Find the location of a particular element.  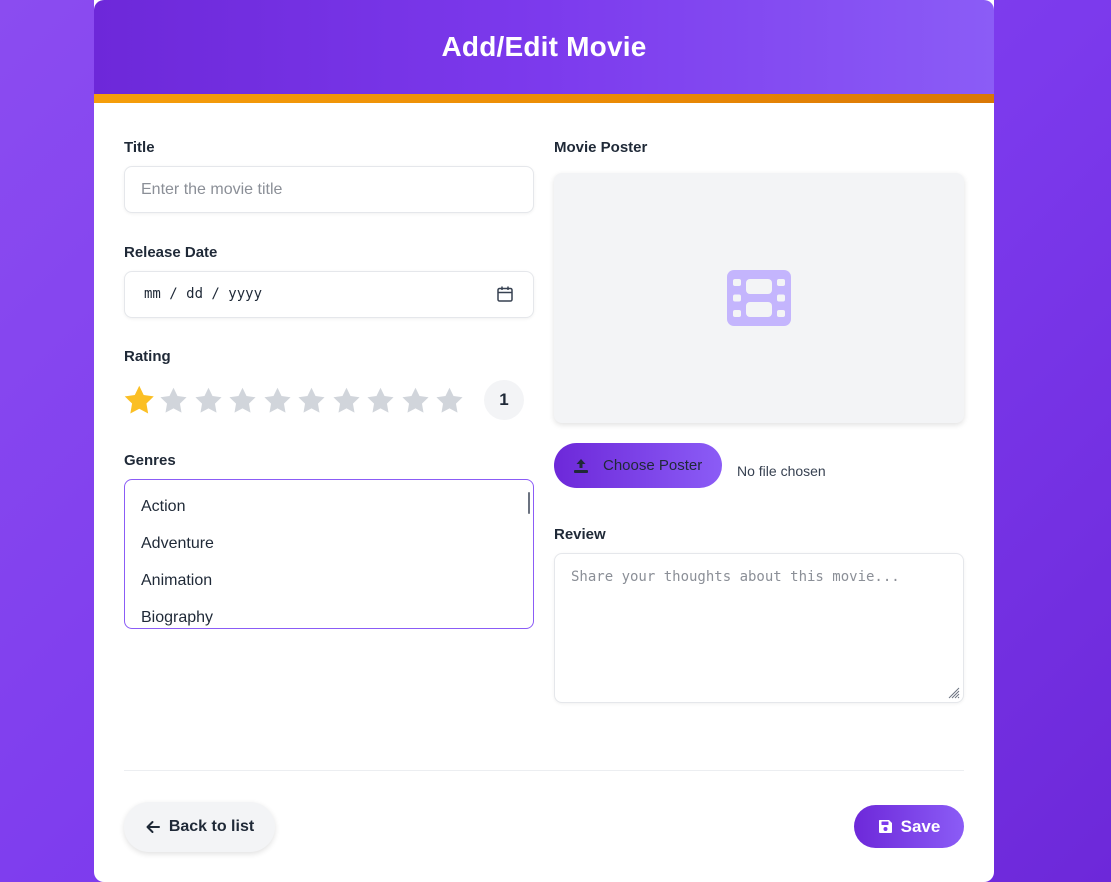

date-format-text: mm / dd / yyyy is located at coordinates (203, 294).